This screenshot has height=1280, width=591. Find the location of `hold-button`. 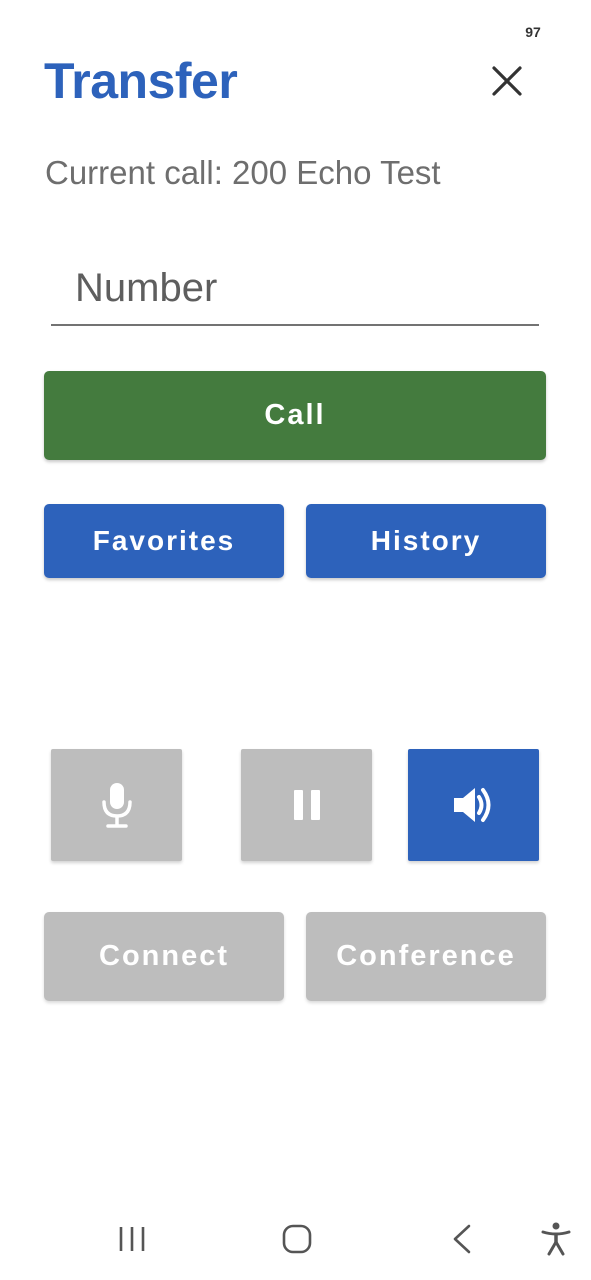

hold-button is located at coordinates (306, 805).